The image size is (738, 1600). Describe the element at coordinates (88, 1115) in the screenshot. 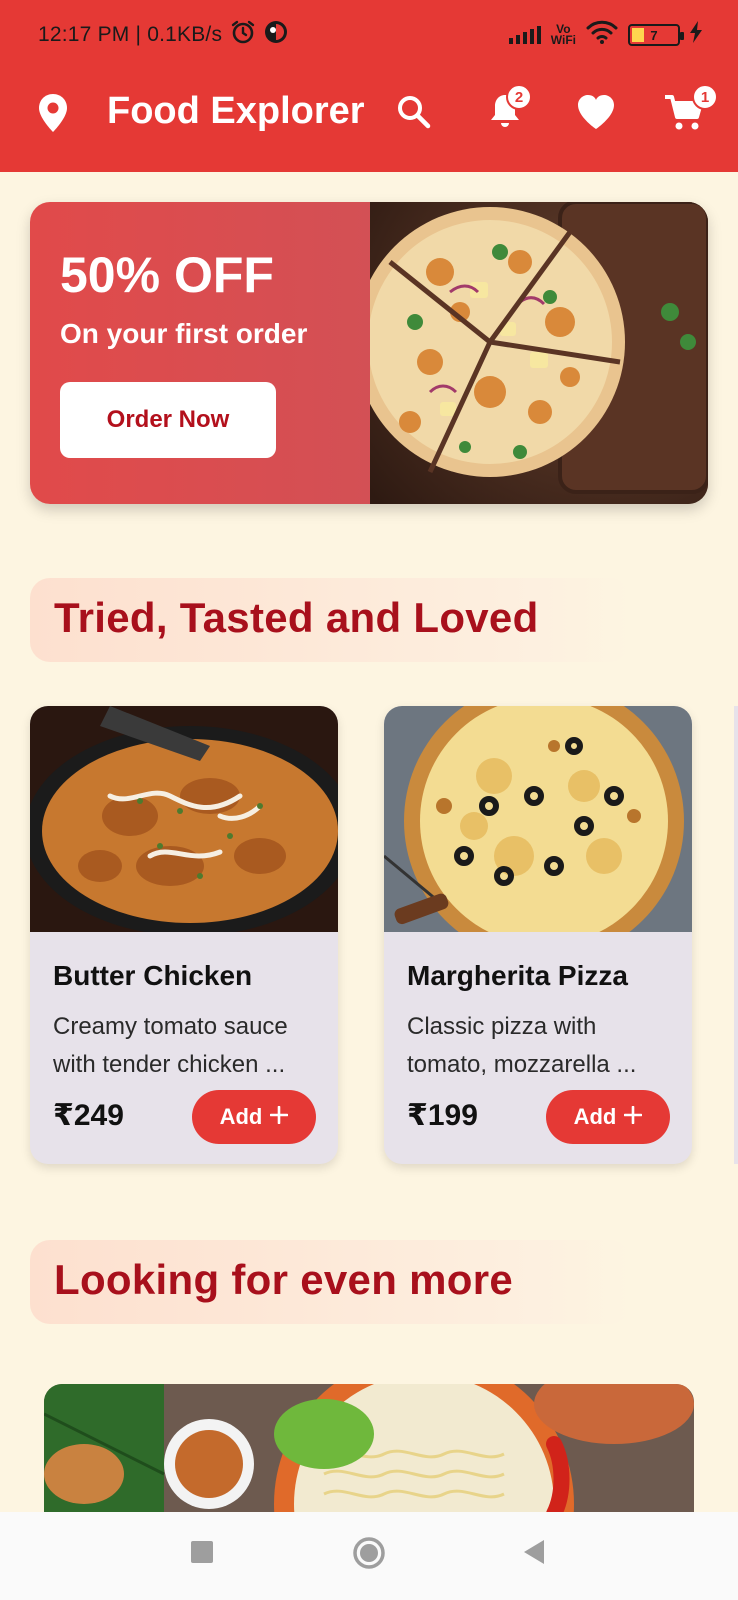

I see `item-price: ₹249` at that location.